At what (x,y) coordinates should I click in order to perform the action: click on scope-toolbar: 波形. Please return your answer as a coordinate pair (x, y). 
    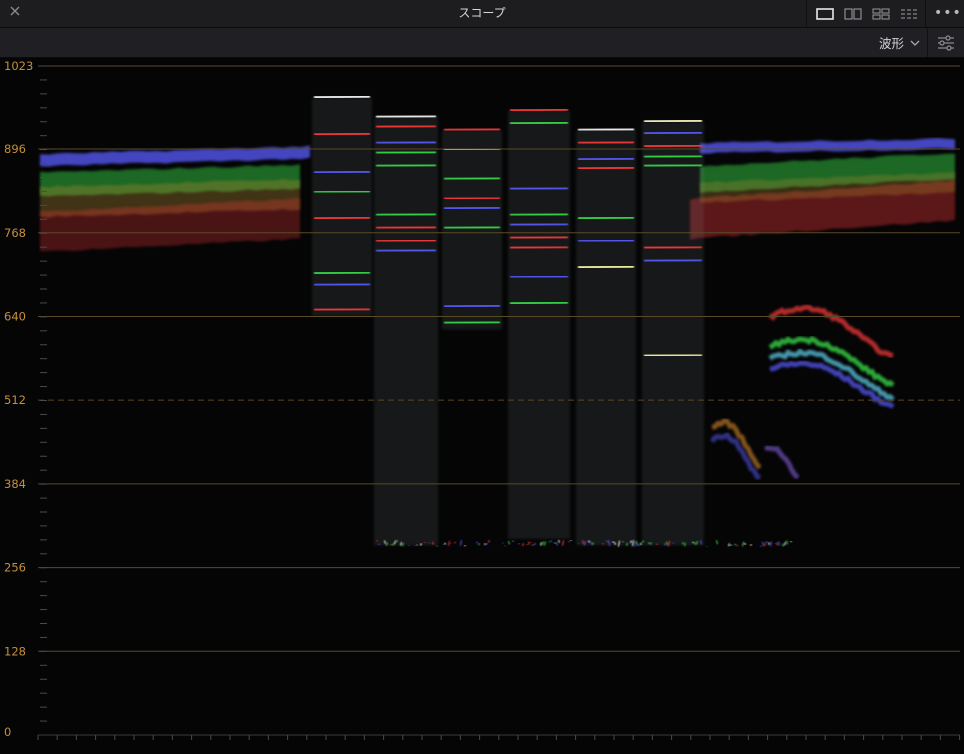
    Looking at the image, I should click on (482, 43).